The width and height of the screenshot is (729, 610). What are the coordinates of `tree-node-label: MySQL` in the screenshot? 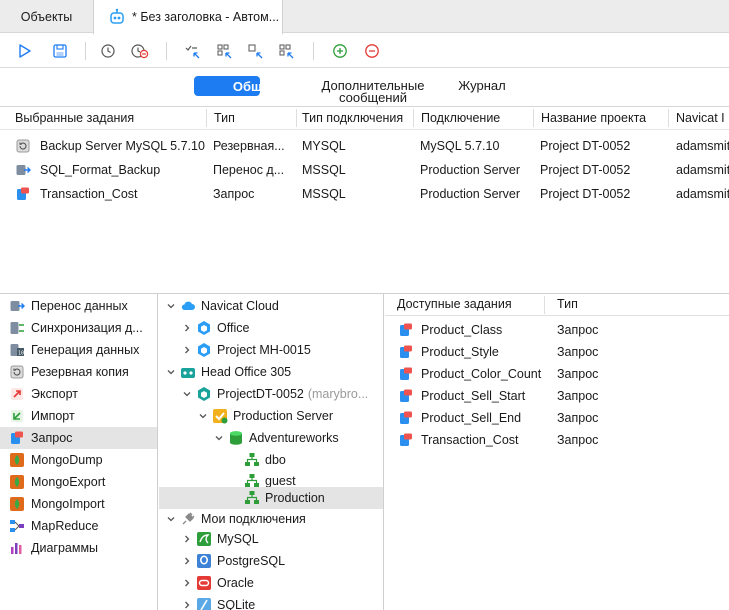 It's located at (238, 539).